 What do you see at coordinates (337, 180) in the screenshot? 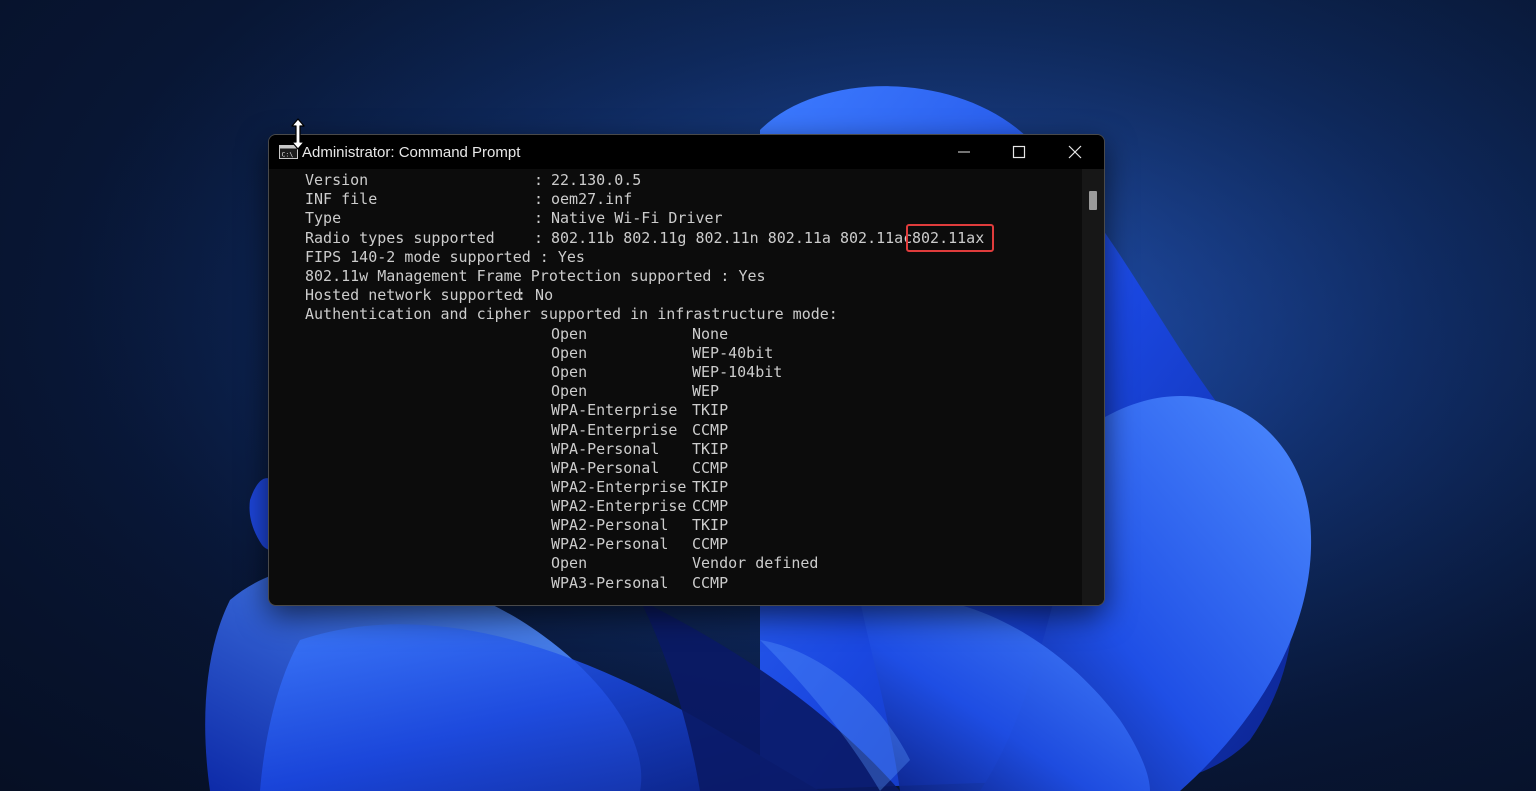
I see `property-label: Version` at bounding box center [337, 180].